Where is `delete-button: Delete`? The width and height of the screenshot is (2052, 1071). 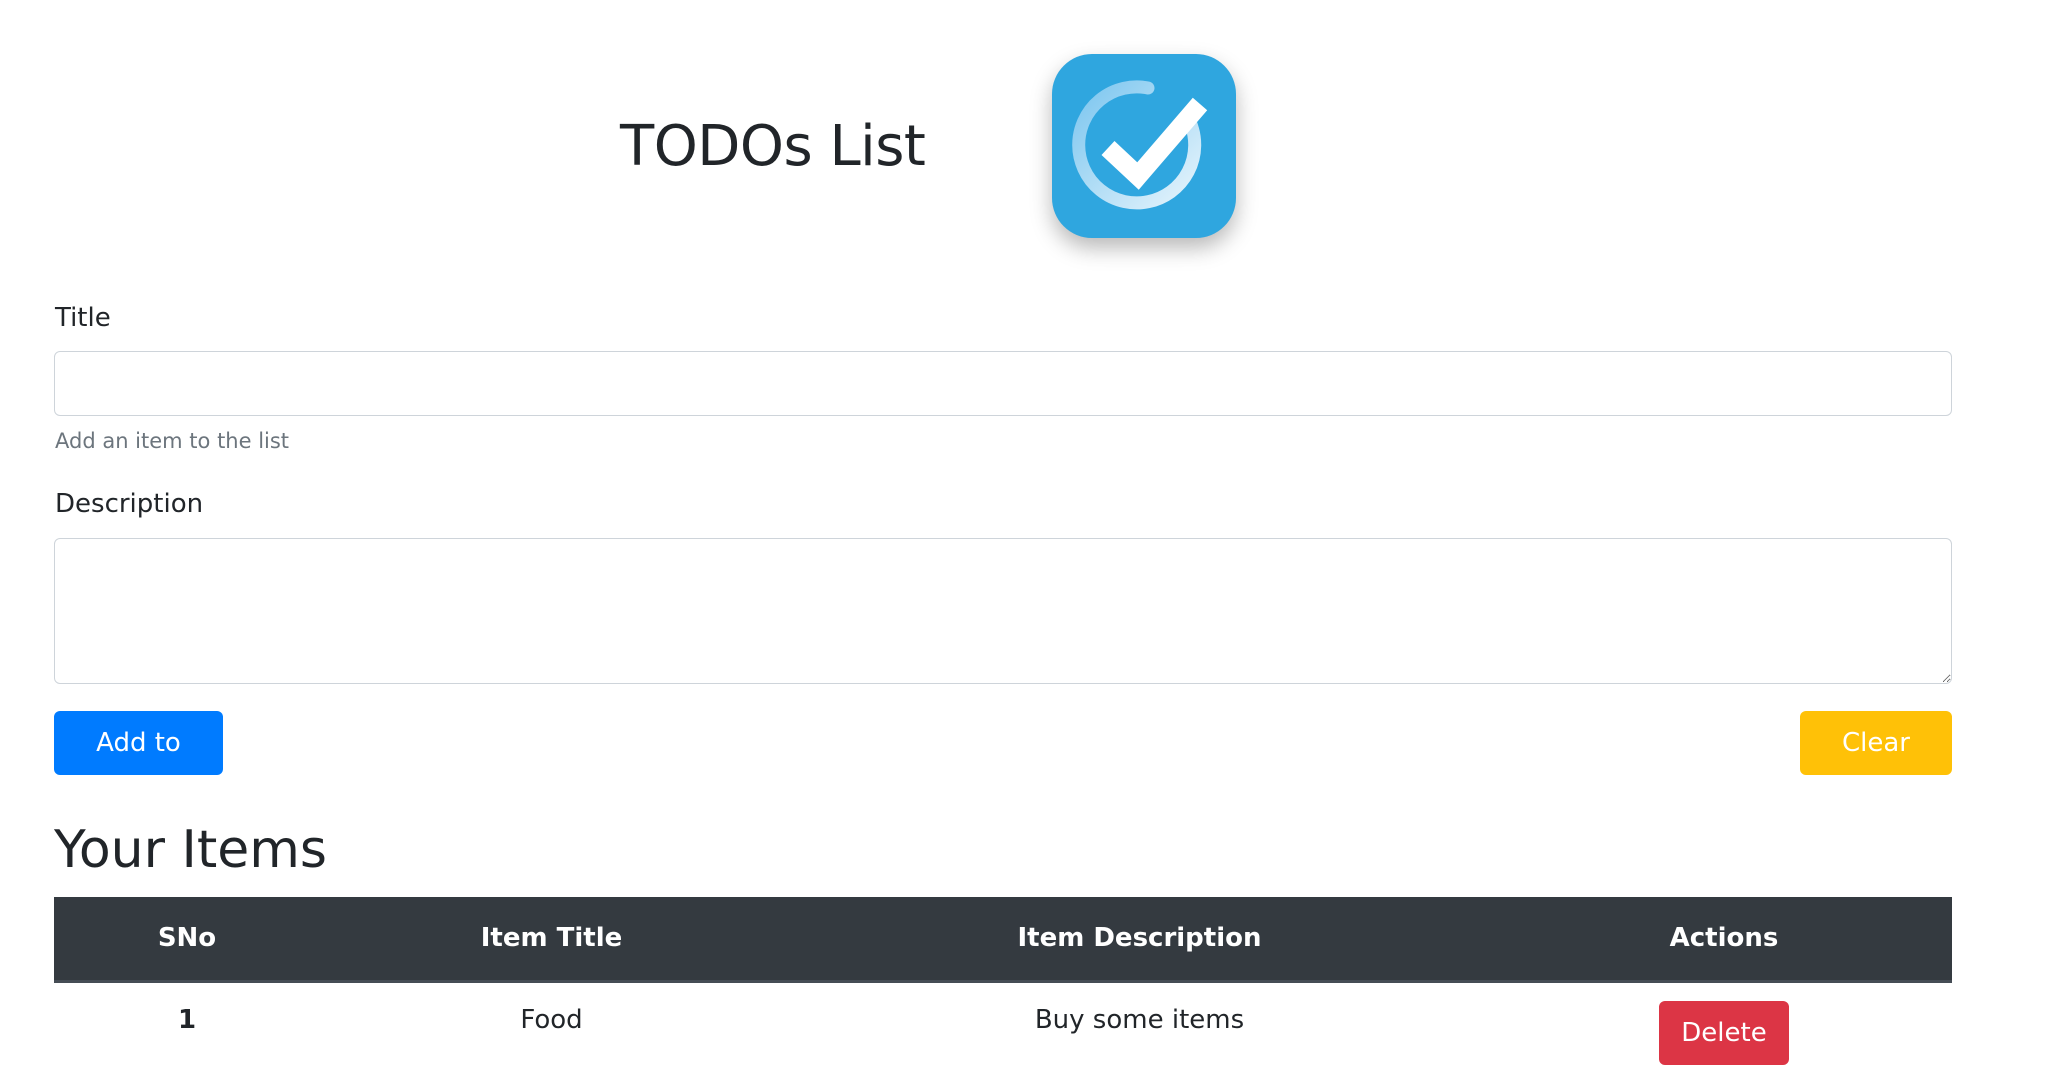 delete-button: Delete is located at coordinates (1724, 1032).